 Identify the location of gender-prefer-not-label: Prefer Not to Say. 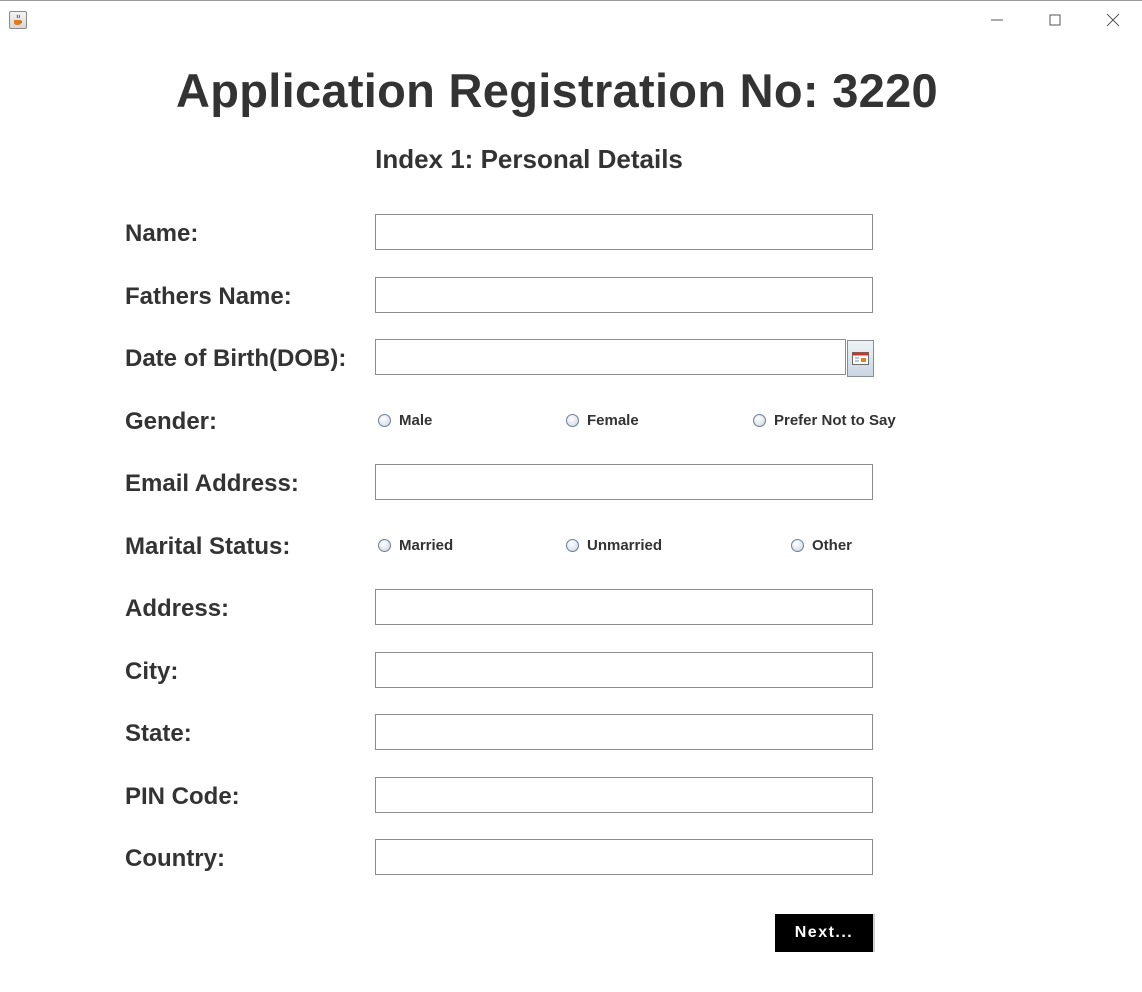
(835, 420).